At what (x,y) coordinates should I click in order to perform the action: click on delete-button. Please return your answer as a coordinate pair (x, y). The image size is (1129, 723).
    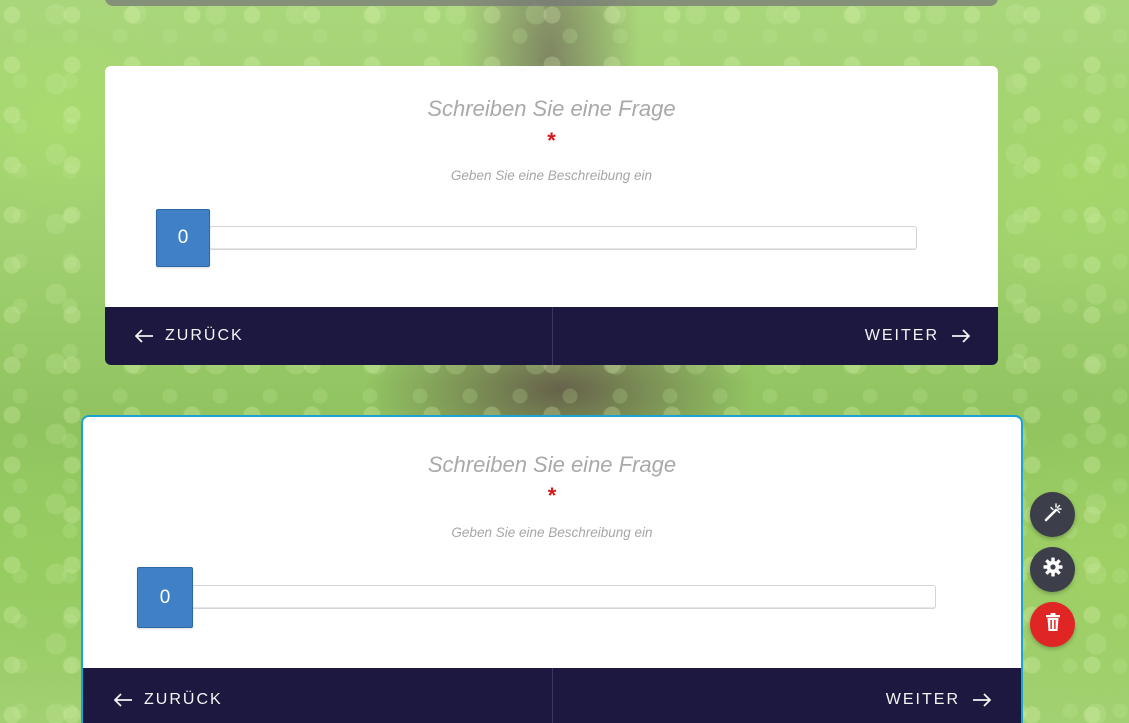
    Looking at the image, I should click on (1052, 624).